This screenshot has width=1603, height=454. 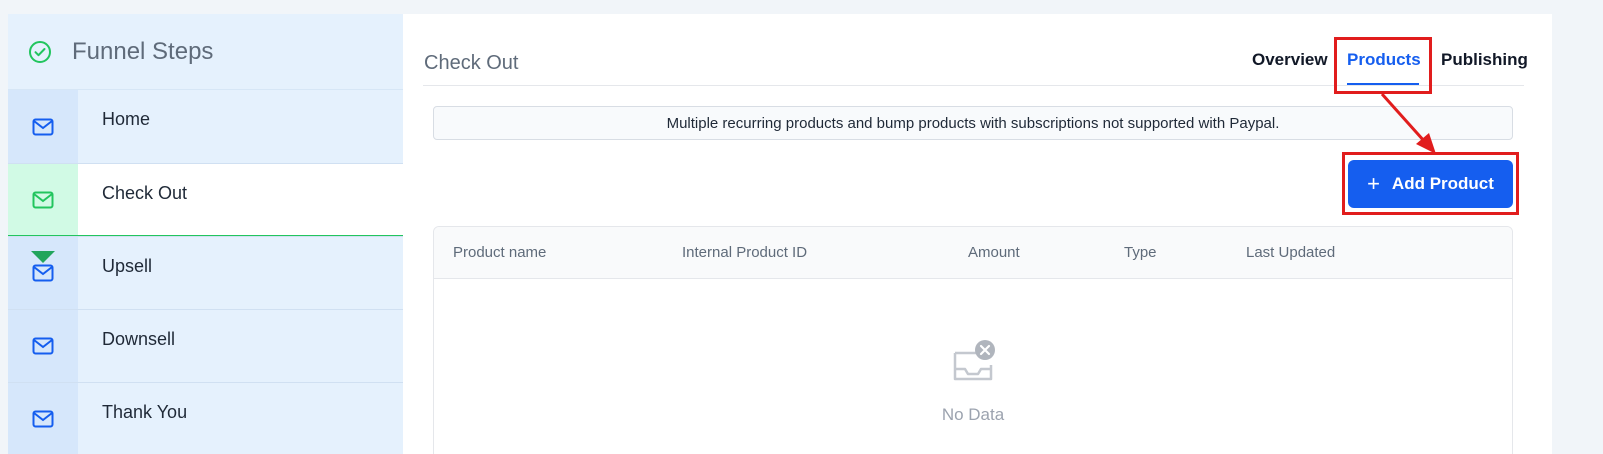 I want to click on empty-state: No Data, so click(x=973, y=382).